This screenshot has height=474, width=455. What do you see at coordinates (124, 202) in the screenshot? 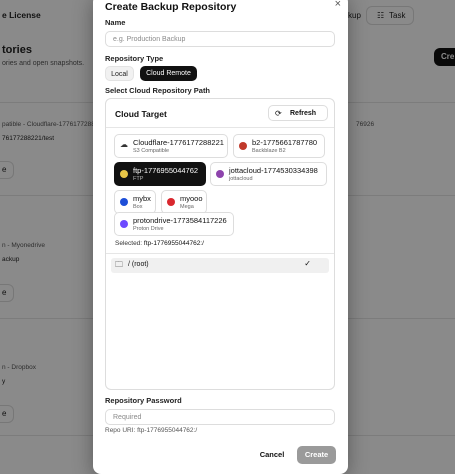
I see `box-icon` at bounding box center [124, 202].